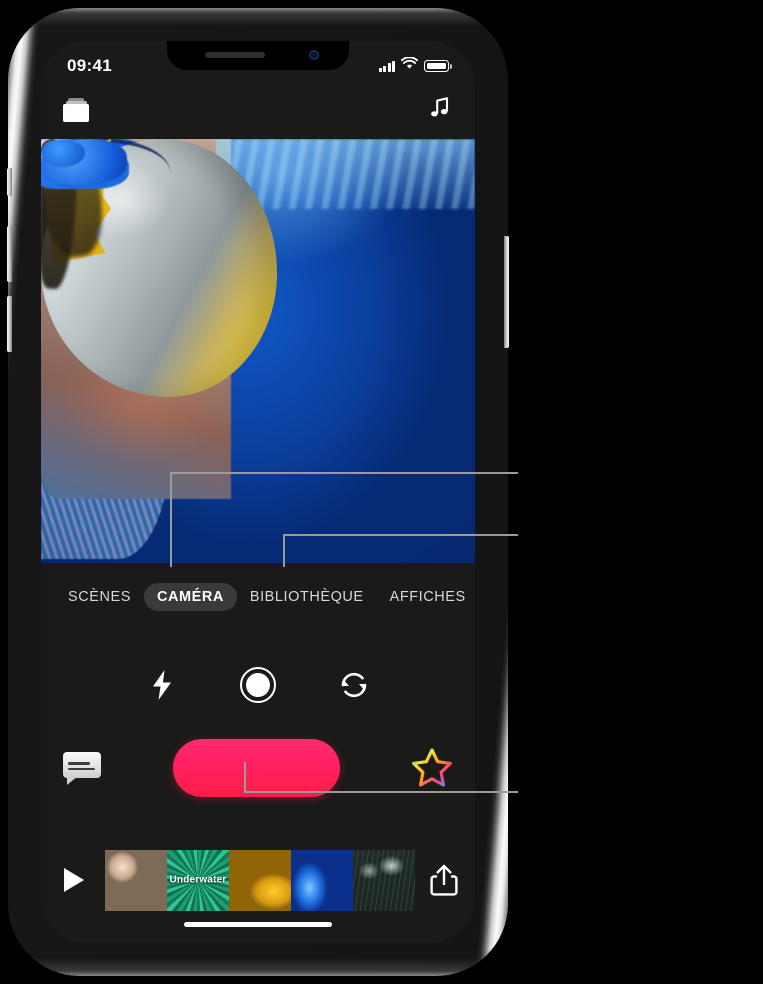 Image resolution: width=763 pixels, height=984 pixels. I want to click on record-row, so click(258, 768).